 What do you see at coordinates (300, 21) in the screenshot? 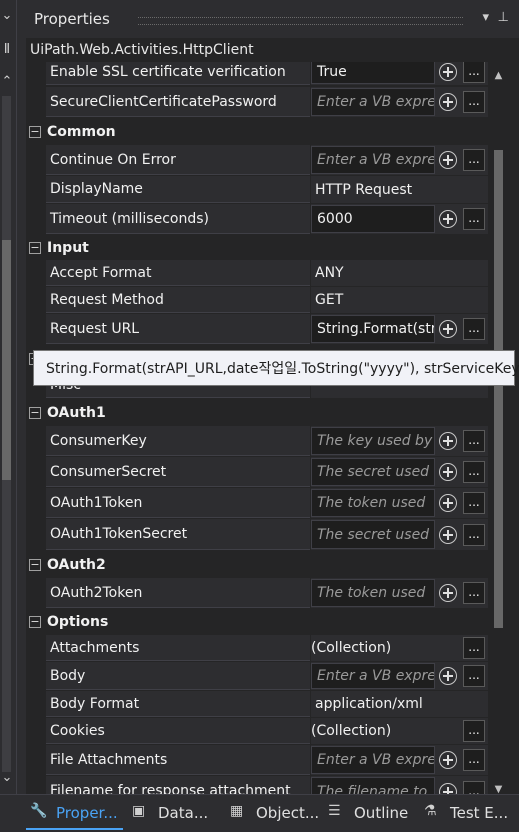
I see `panel-grip` at bounding box center [300, 21].